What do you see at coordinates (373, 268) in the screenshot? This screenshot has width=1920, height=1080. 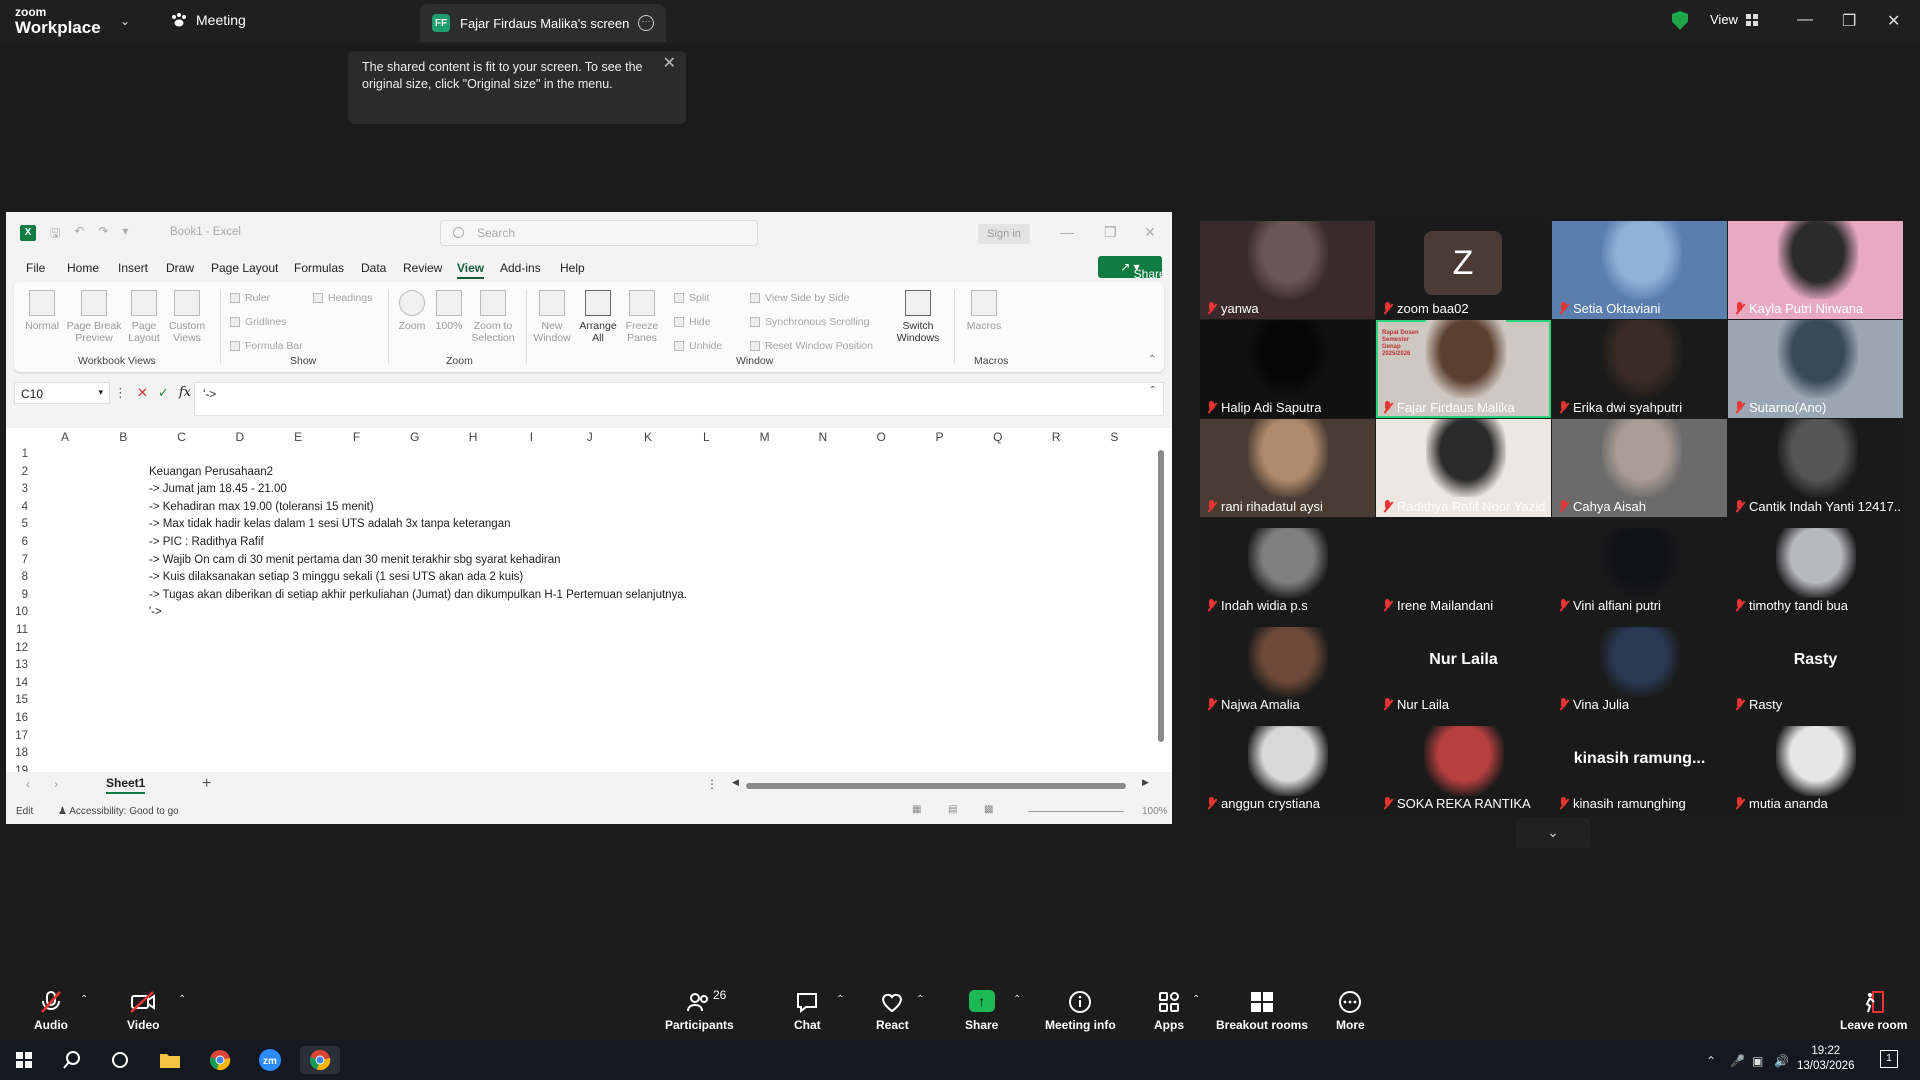 I see `menu-data: Data` at bounding box center [373, 268].